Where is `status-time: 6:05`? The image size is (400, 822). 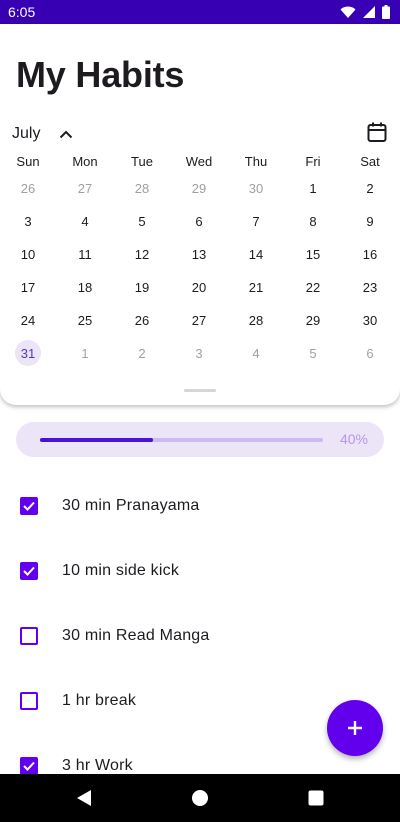 status-time: 6:05 is located at coordinates (22, 12).